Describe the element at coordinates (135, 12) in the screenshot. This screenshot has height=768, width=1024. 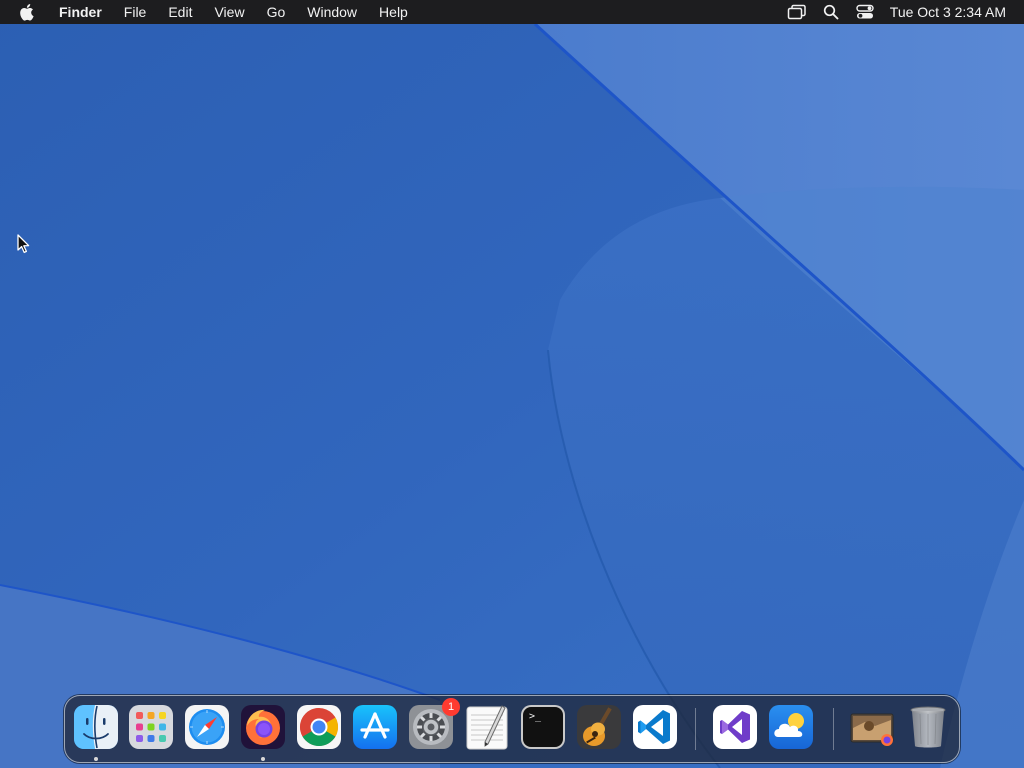
I see `menu-file: File` at that location.